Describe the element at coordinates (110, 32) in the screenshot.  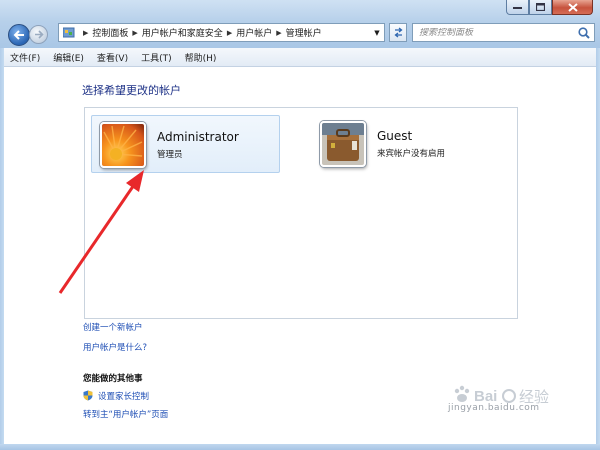
I see `breadcrumb-control-panel: 控制面板` at that location.